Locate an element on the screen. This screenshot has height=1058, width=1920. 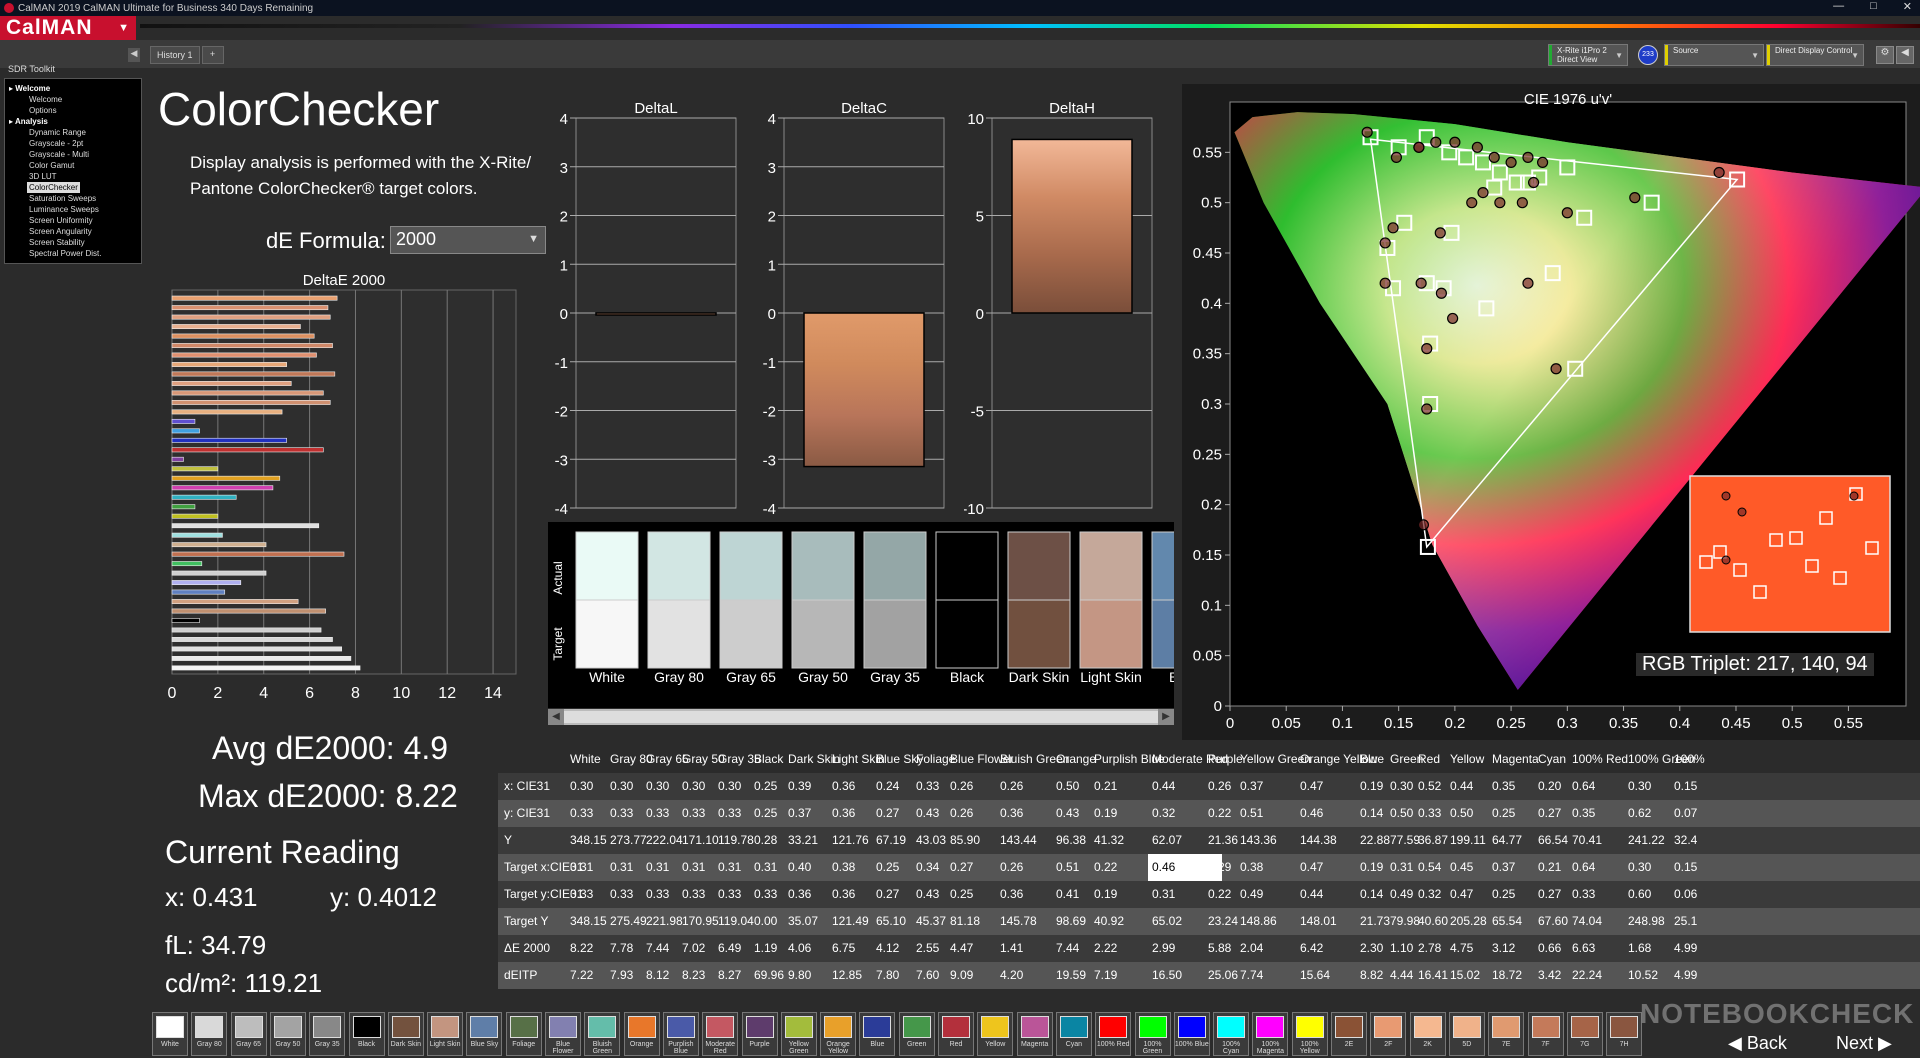
footer-swatch: Foliage is located at coordinates (523, 1034).